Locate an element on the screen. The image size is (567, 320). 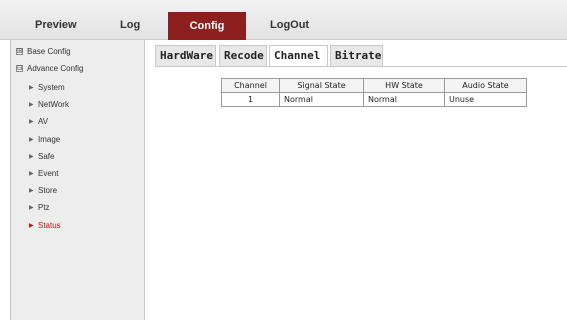
sidebar-item-ptz: ▶ Ptz is located at coordinates (39, 208).